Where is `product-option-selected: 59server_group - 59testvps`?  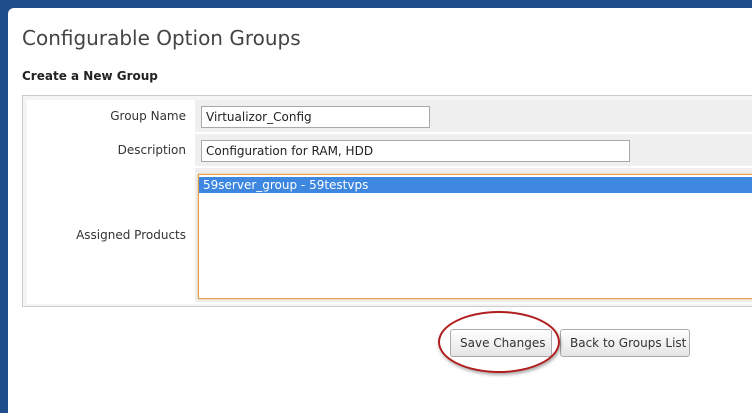
product-option-selected: 59server_group - 59testvps is located at coordinates (475, 185).